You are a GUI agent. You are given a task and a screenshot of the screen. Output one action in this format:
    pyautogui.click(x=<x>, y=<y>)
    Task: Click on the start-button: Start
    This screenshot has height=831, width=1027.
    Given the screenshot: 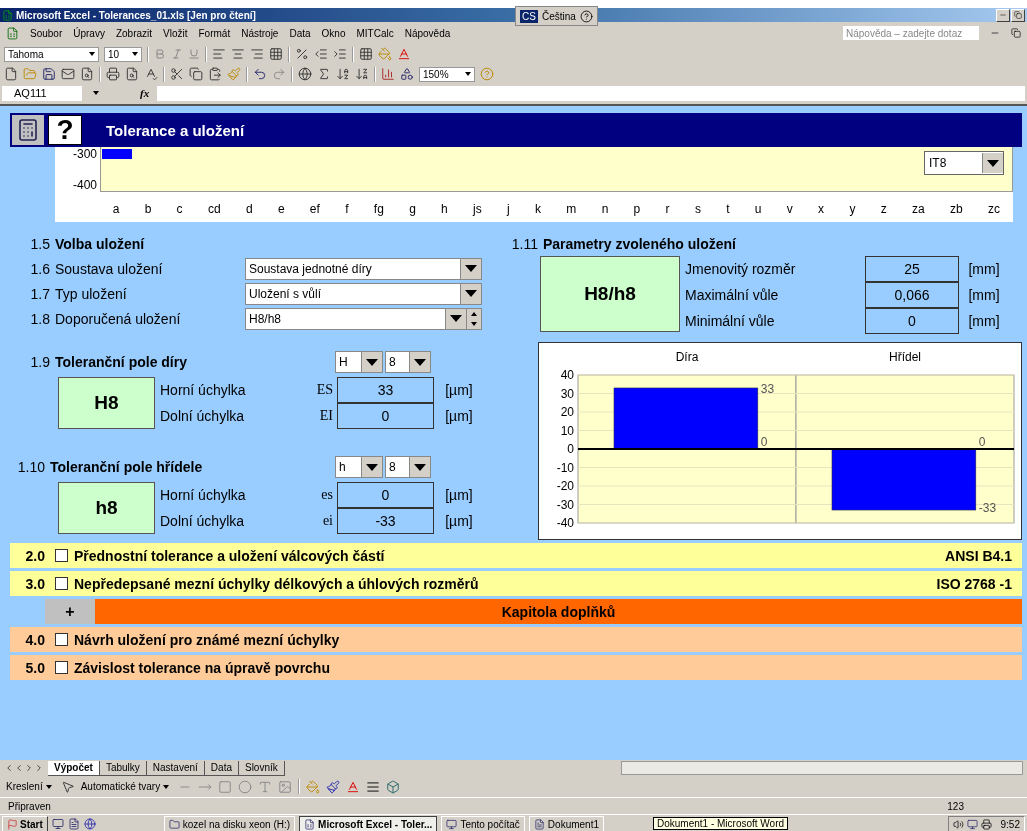 What is the action you would take?
    pyautogui.click(x=25, y=823)
    